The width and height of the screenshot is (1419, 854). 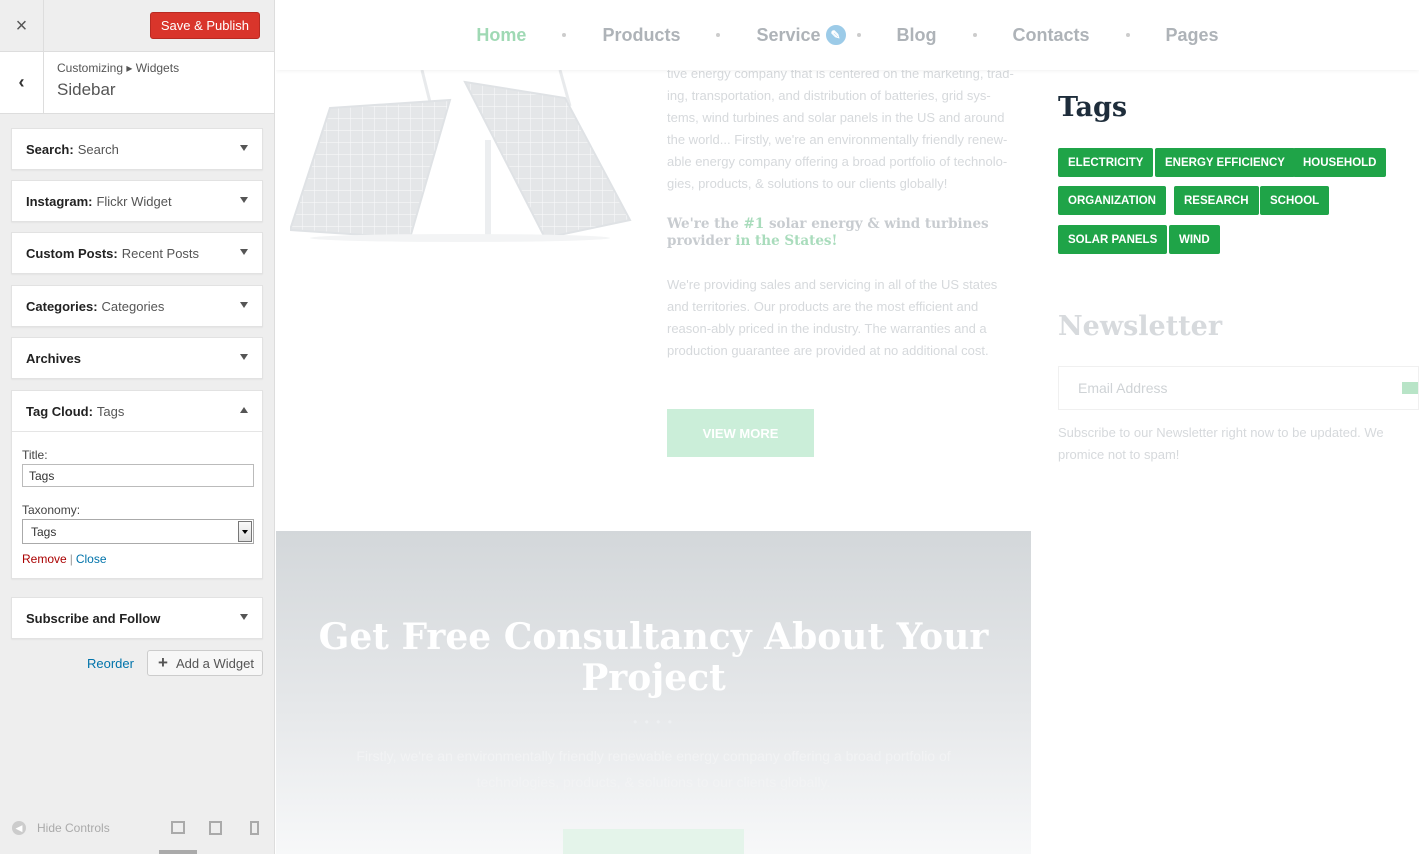 What do you see at coordinates (754, 224) in the screenshot?
I see `highlight-number: #1` at bounding box center [754, 224].